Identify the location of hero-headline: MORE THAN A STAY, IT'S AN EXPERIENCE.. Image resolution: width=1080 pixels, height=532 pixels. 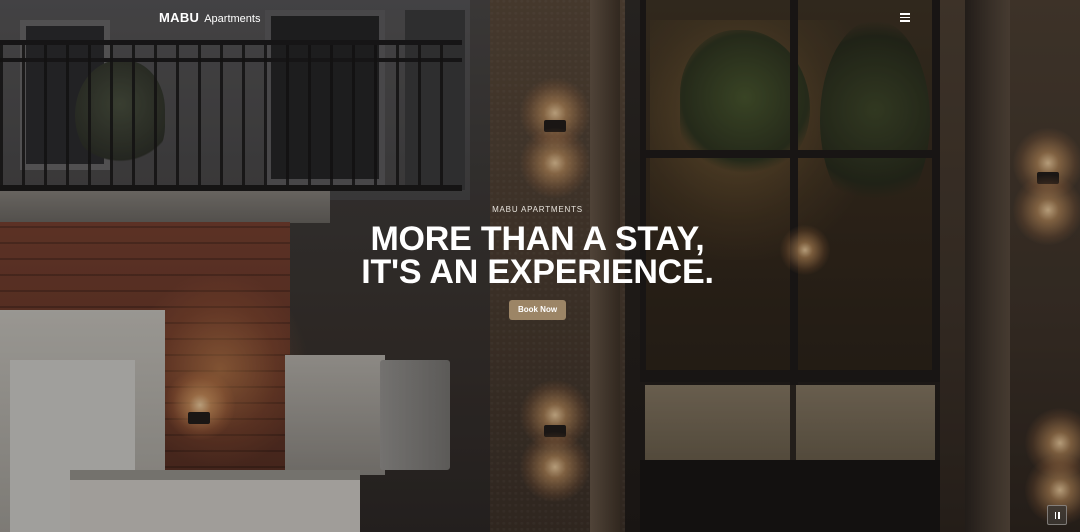
(540, 255).